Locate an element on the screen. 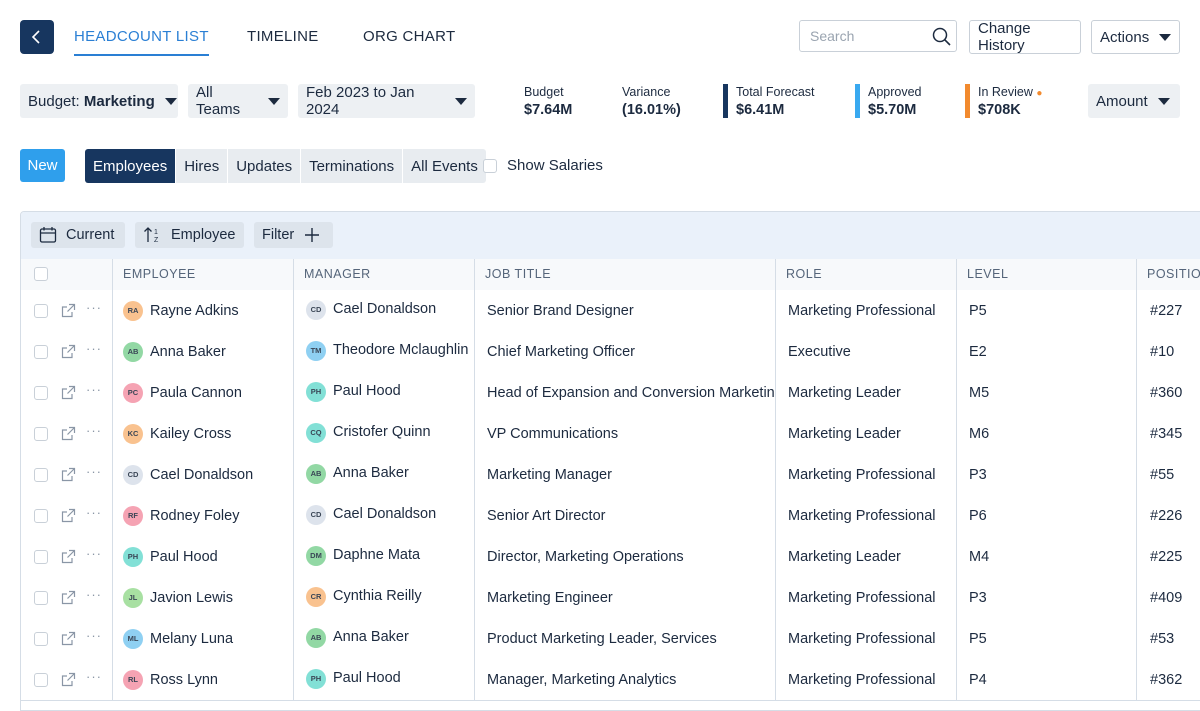 The height and width of the screenshot is (711, 1200). tab-timeline: TIMELINE is located at coordinates (283, 41).